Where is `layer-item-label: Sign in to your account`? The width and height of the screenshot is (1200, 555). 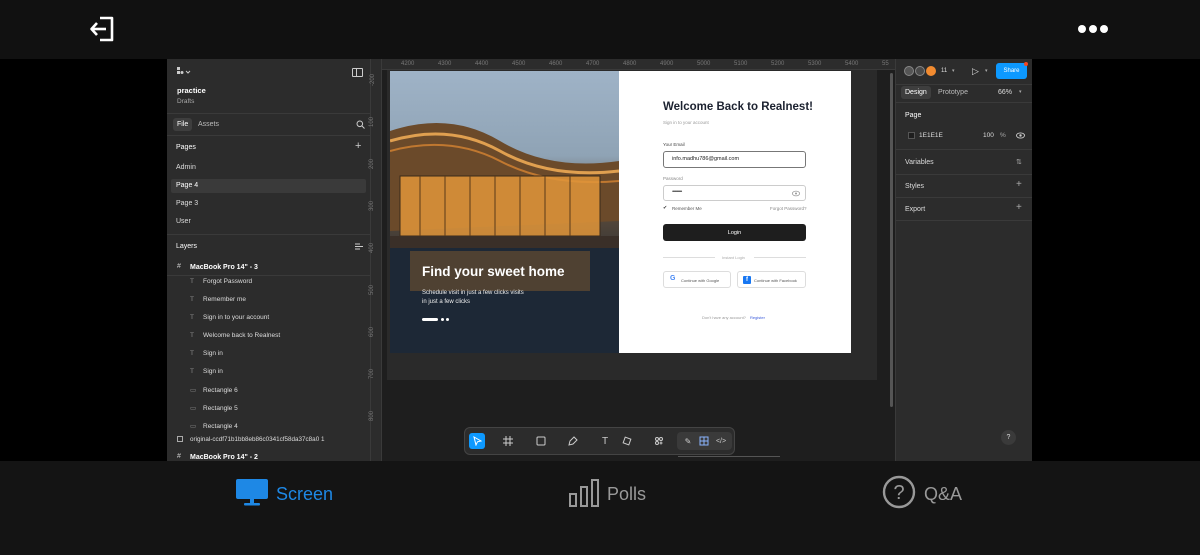
layer-item-label: Sign in to your account is located at coordinates (236, 317).